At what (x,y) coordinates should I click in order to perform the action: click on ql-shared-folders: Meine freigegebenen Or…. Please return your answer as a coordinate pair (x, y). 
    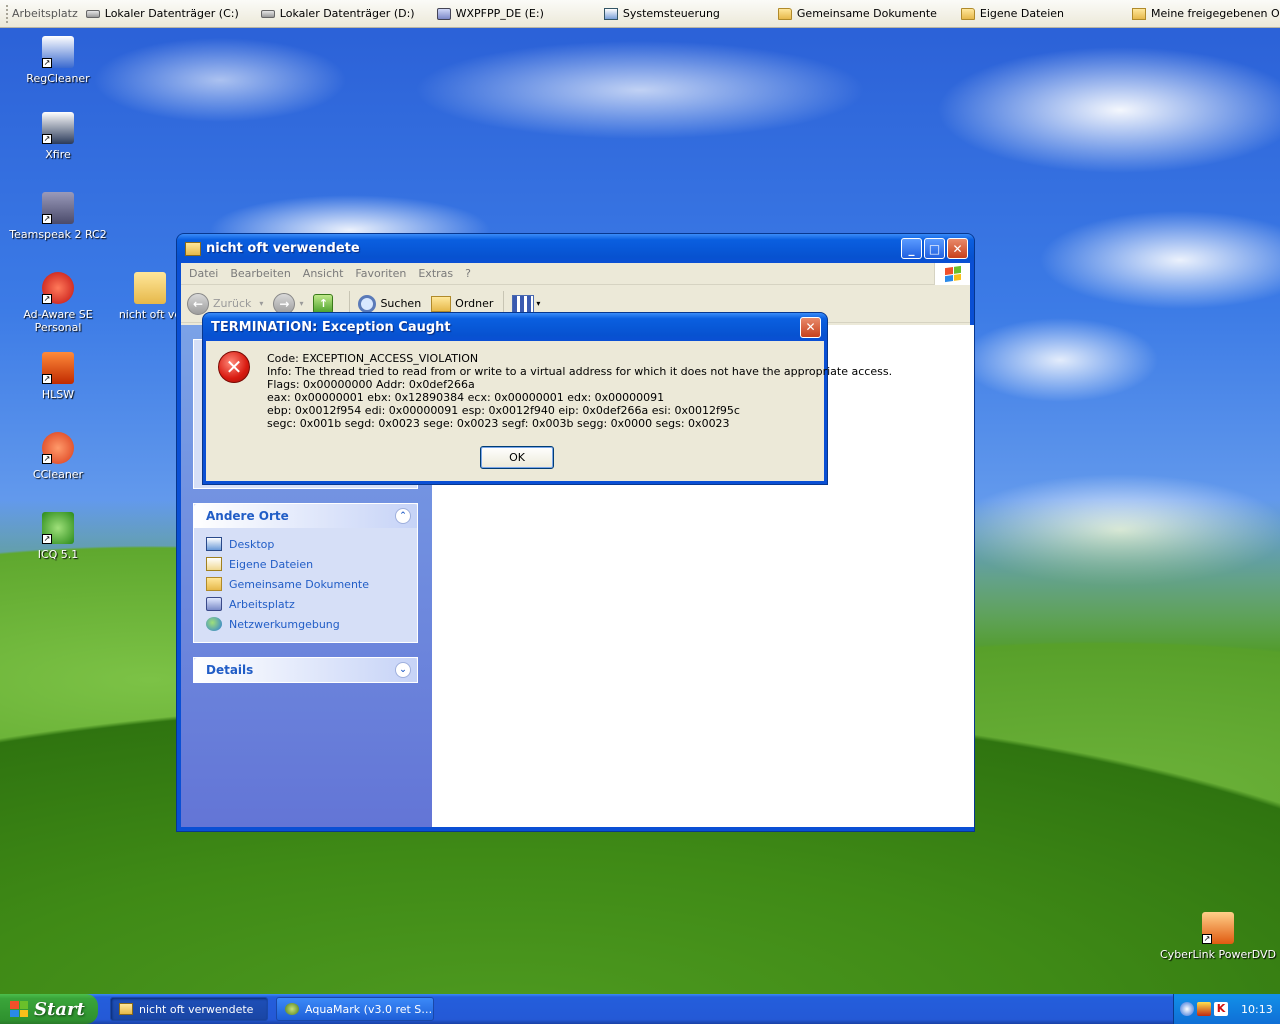
    Looking at the image, I should click on (1206, 13).